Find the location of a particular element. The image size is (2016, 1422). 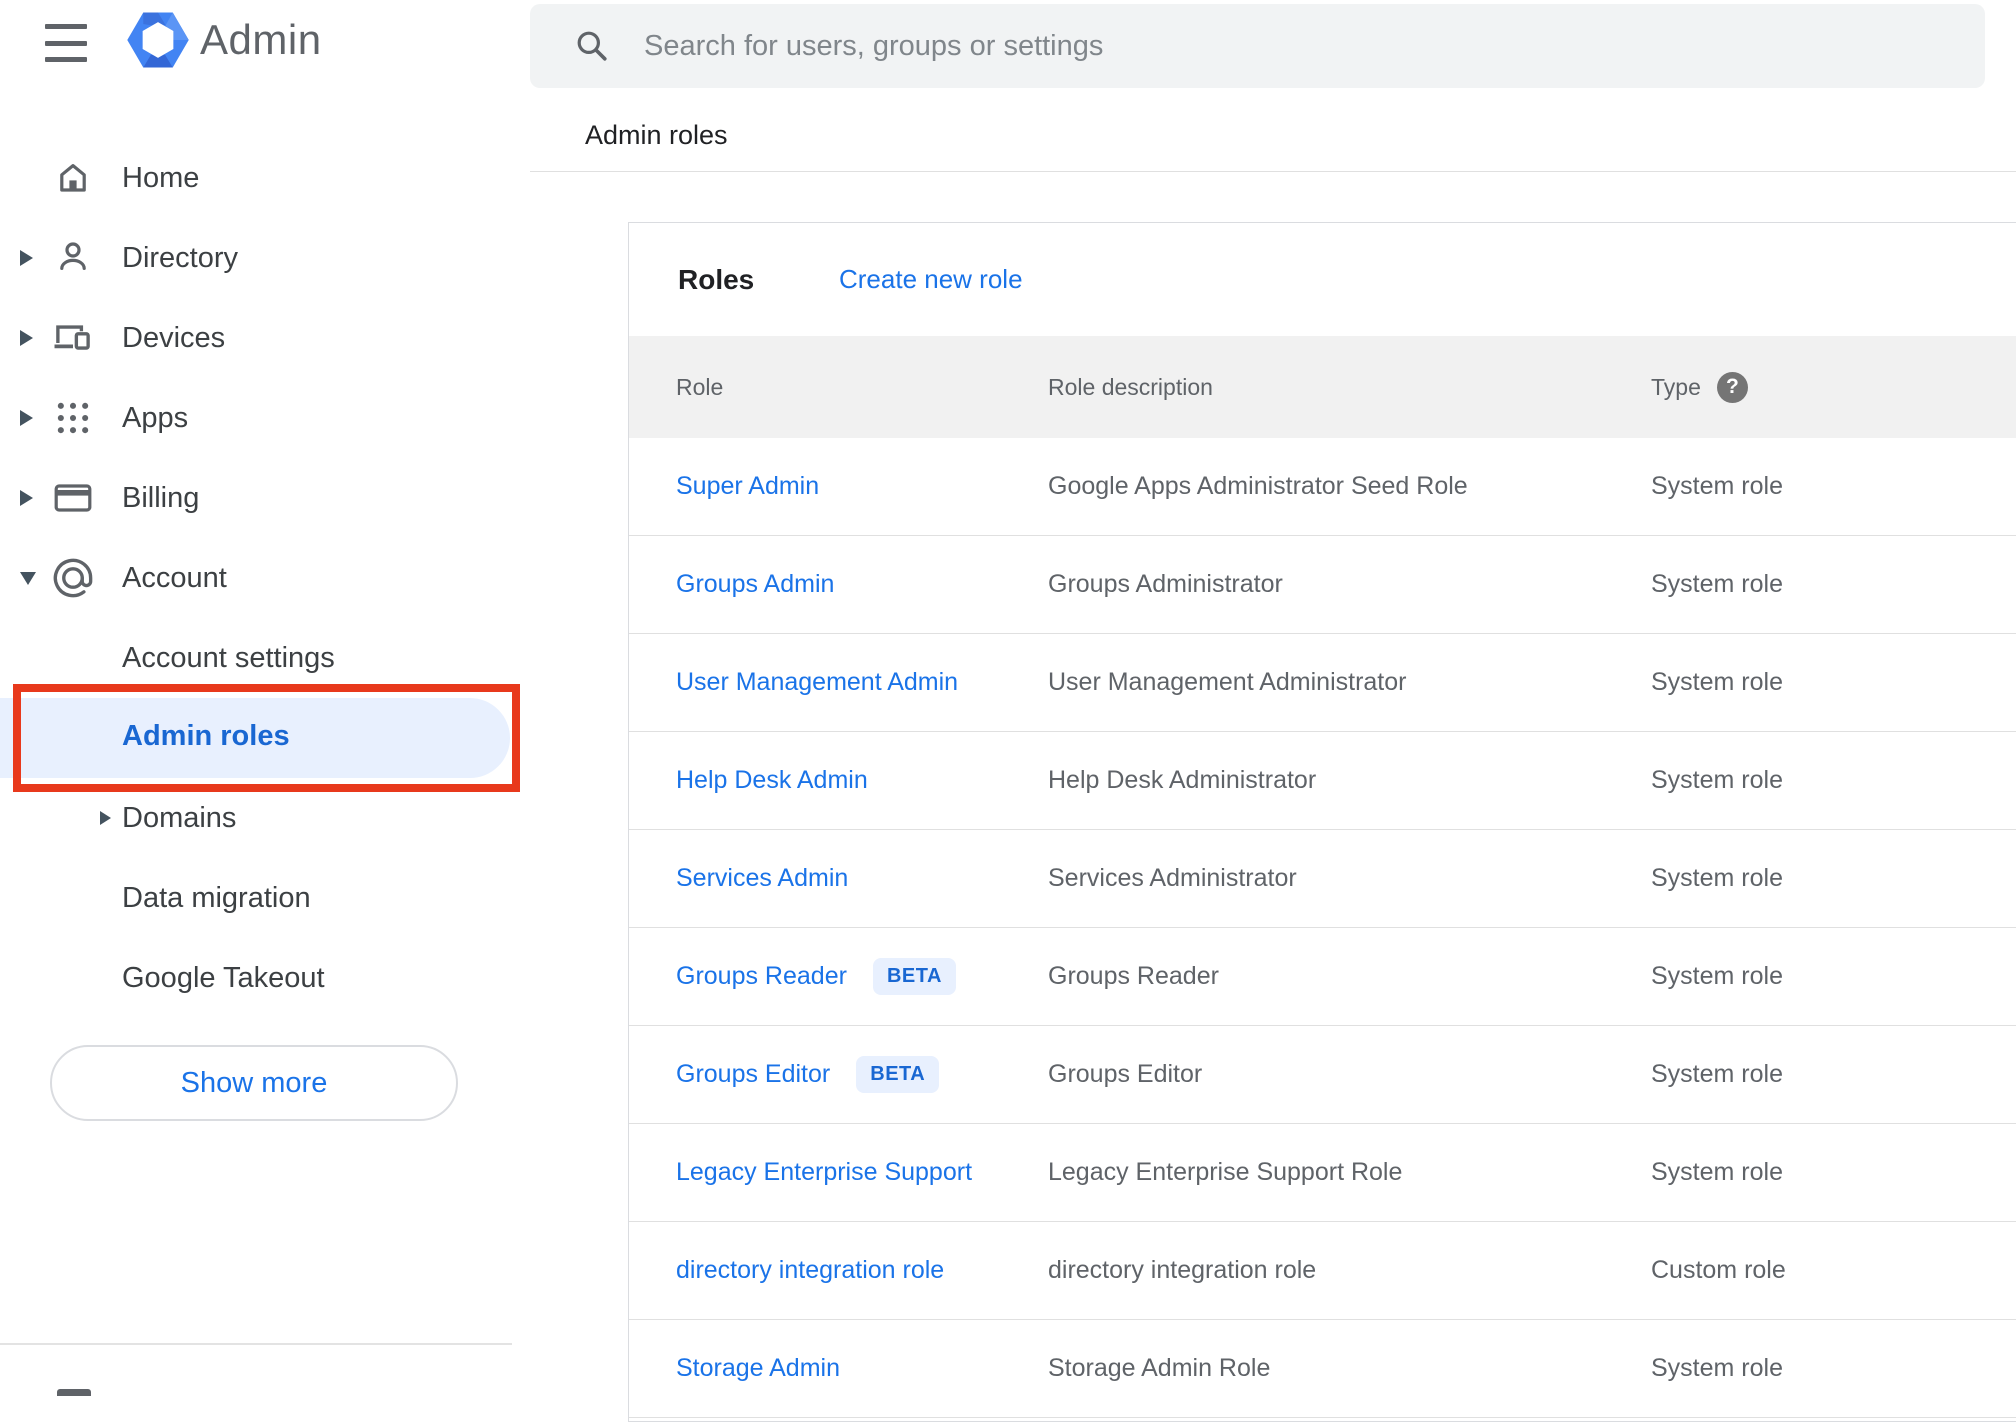

brand-bar: Admin is located at coordinates (256, 44).